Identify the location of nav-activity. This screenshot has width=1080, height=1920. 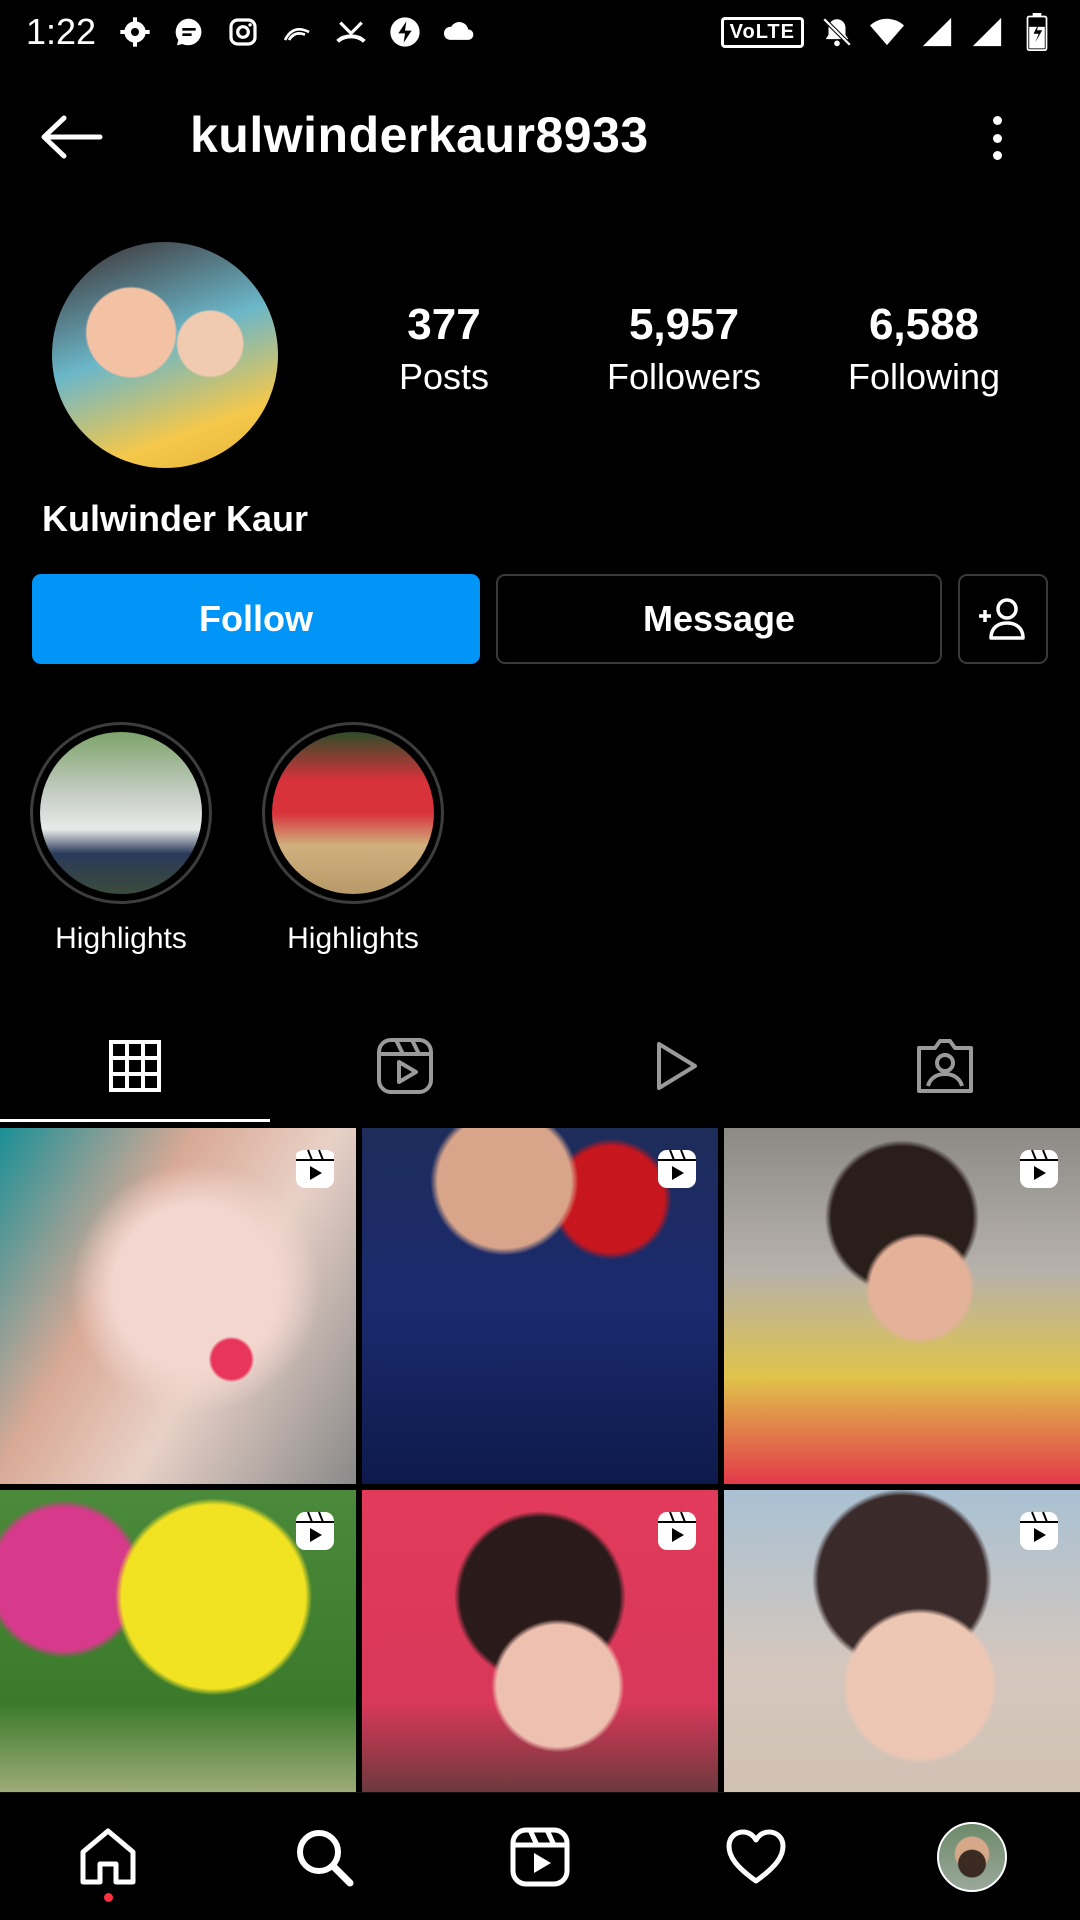
(756, 1856).